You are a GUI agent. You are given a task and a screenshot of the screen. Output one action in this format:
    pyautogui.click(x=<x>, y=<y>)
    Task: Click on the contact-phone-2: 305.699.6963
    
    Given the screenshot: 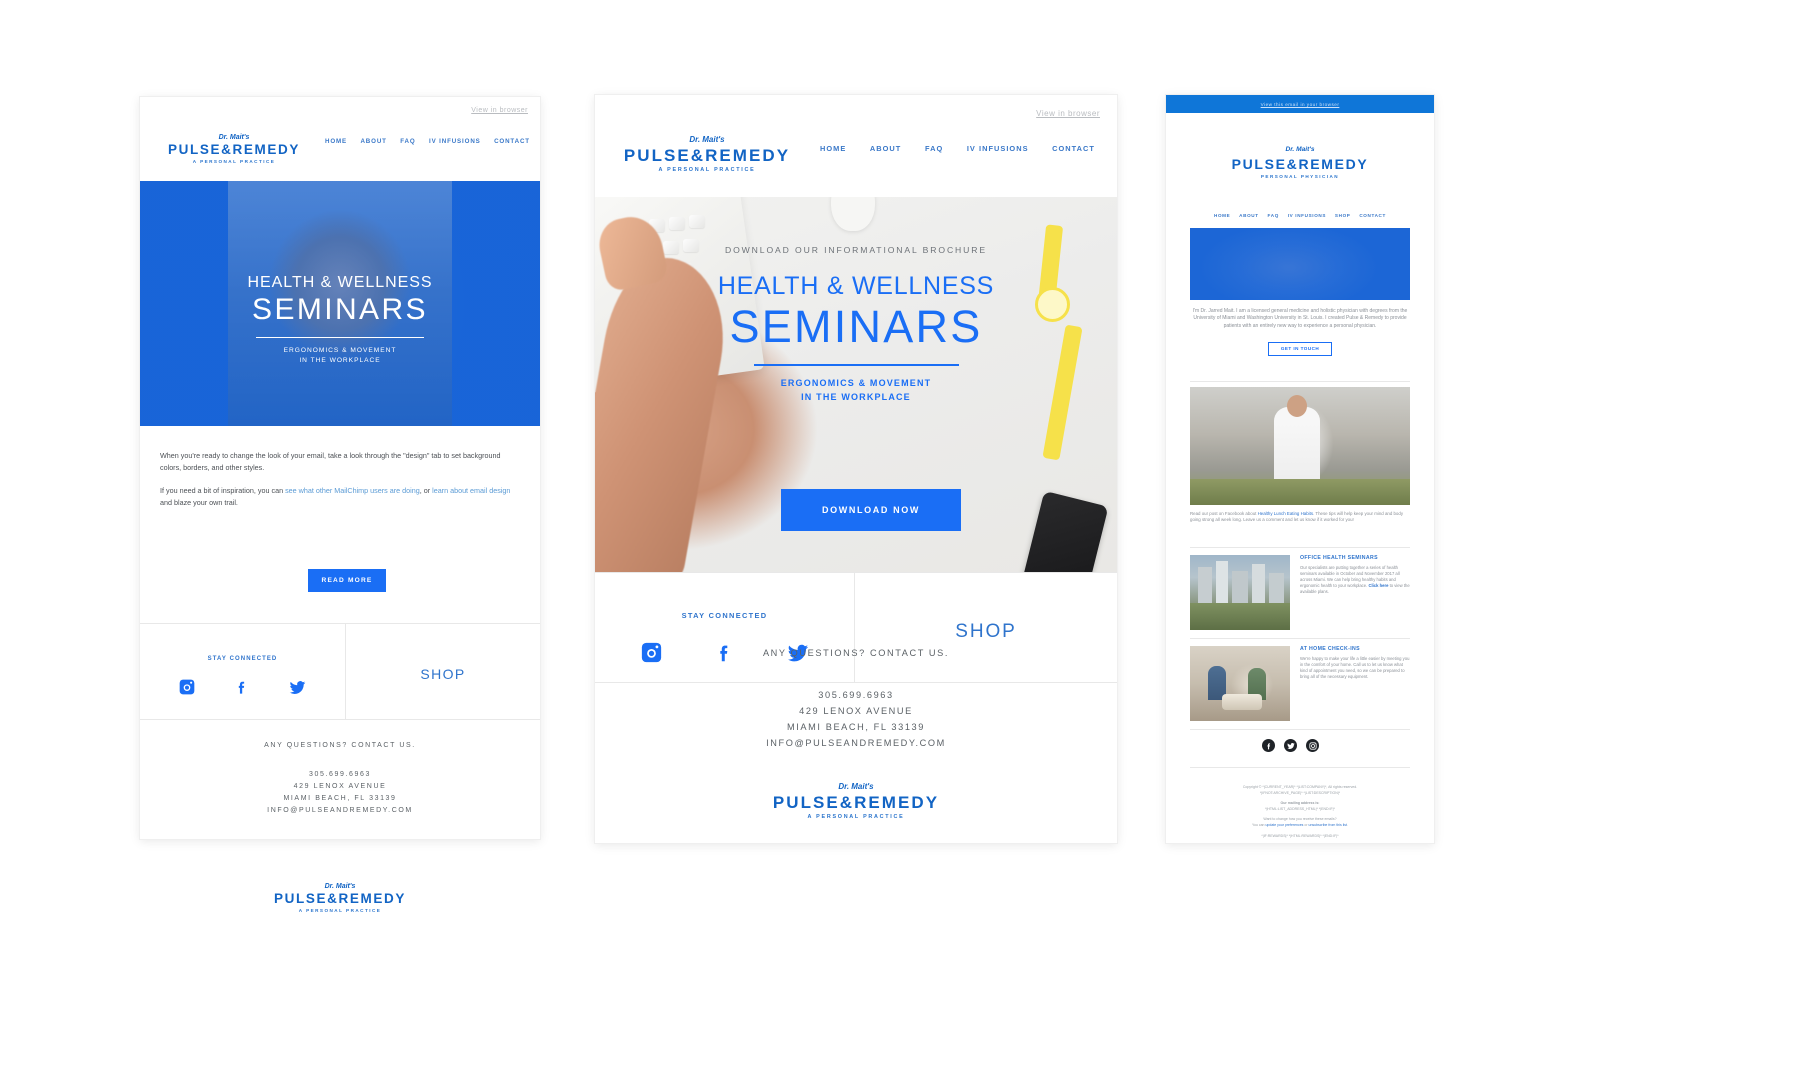 What is the action you would take?
    pyautogui.click(x=856, y=695)
    